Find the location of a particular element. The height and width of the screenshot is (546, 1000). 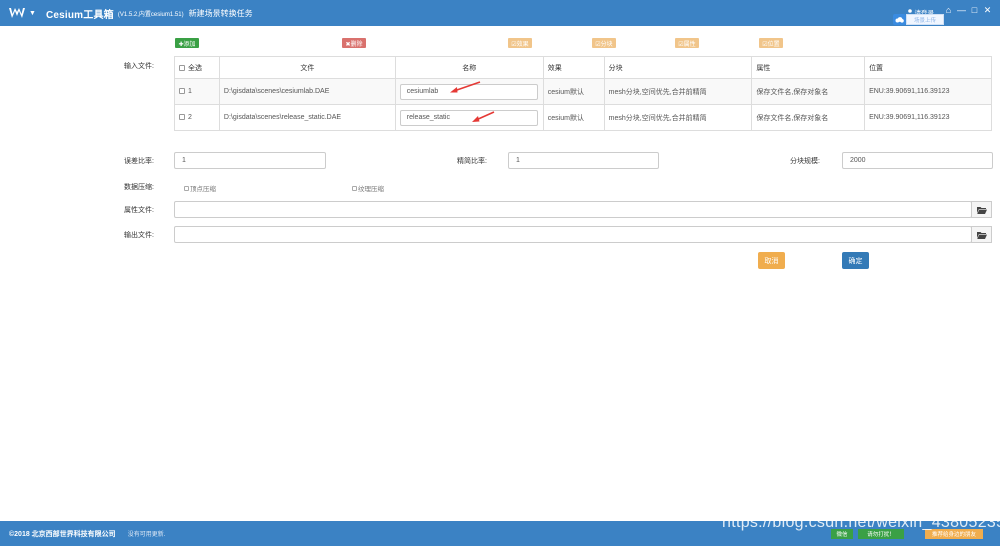

output-file-label: 输出文件: is located at coordinates (139, 235).